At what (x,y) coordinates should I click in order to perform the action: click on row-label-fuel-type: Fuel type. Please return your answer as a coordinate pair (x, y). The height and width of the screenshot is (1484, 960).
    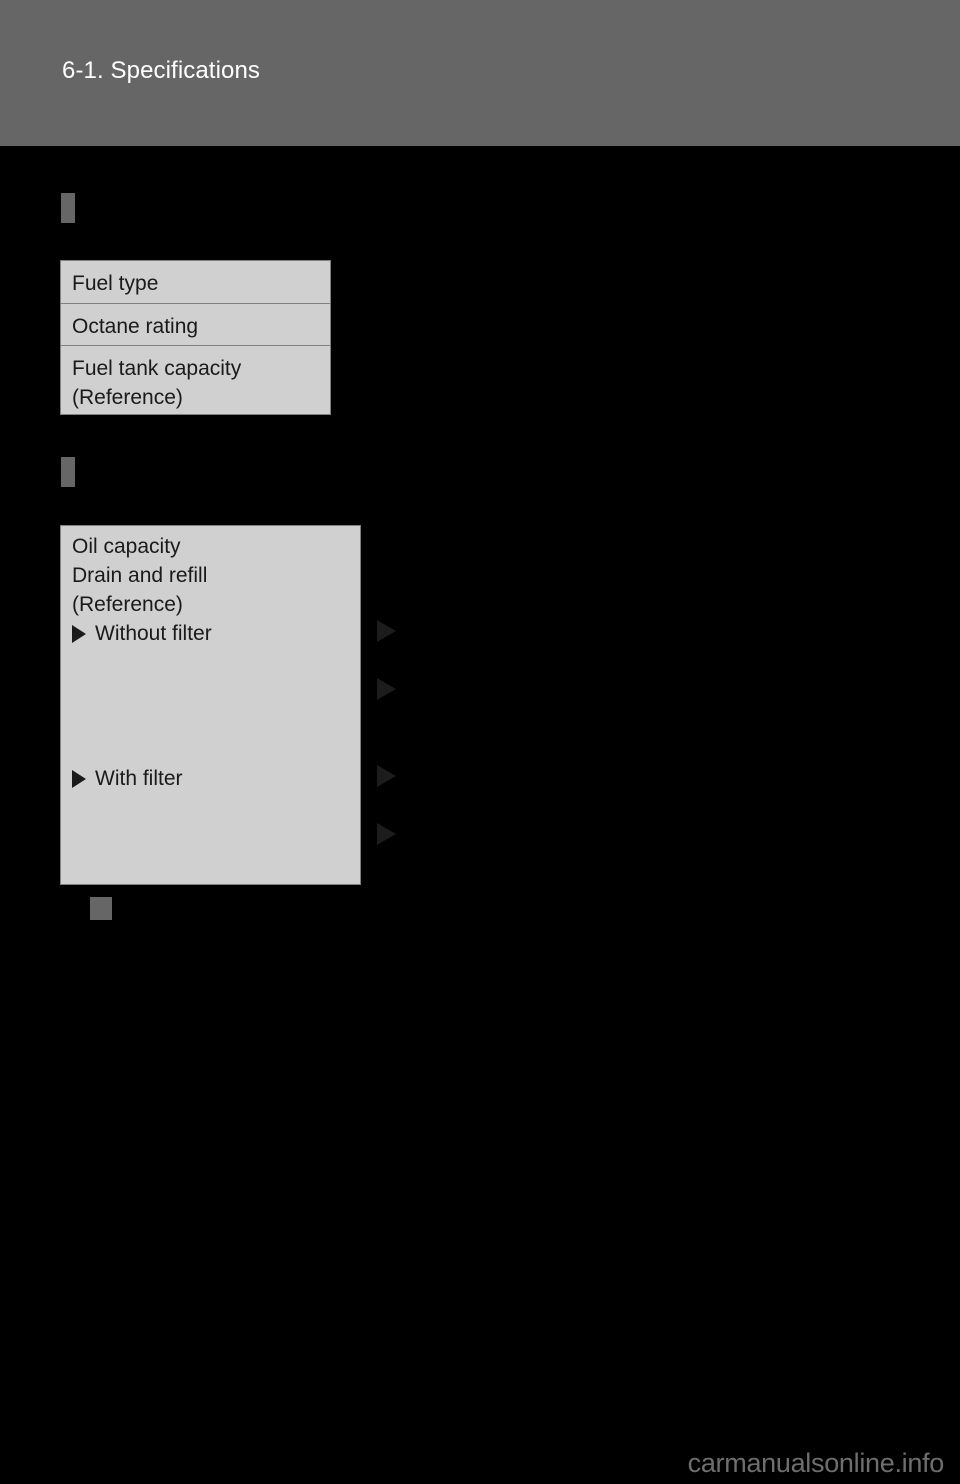
    Looking at the image, I should click on (115, 283).